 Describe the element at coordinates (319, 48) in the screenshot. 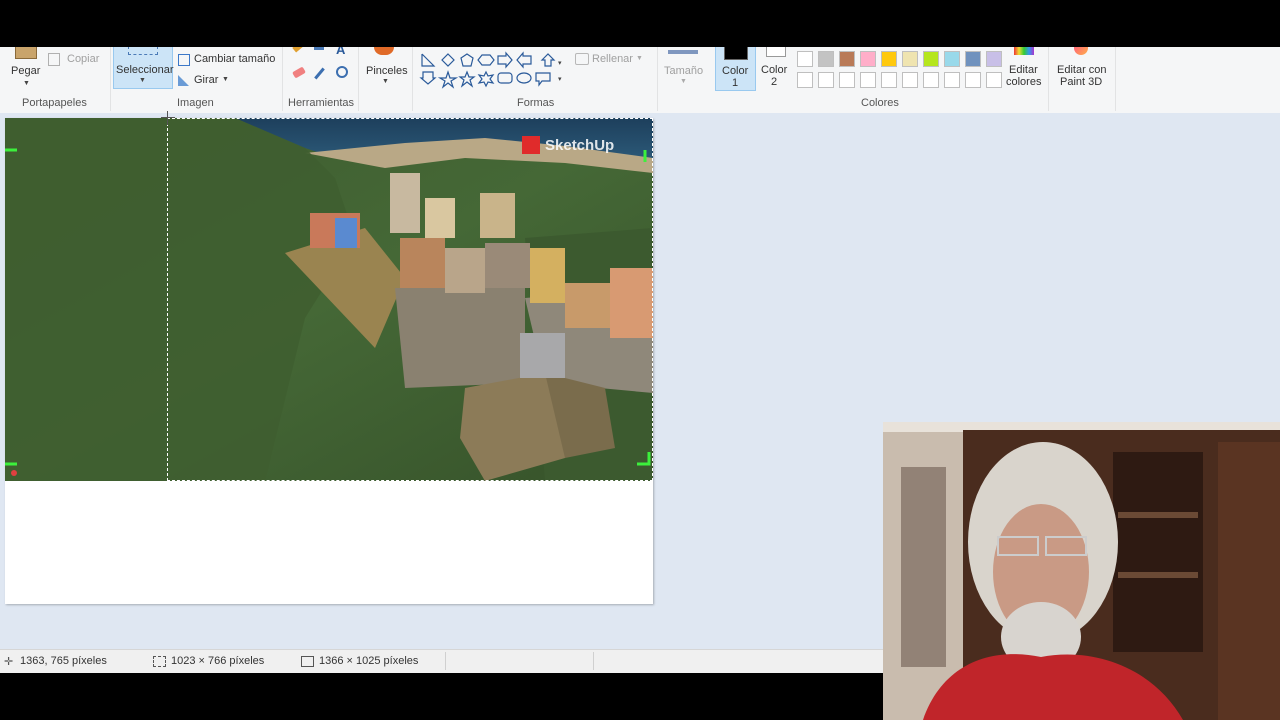

I see `fill-bucket-icon` at that location.